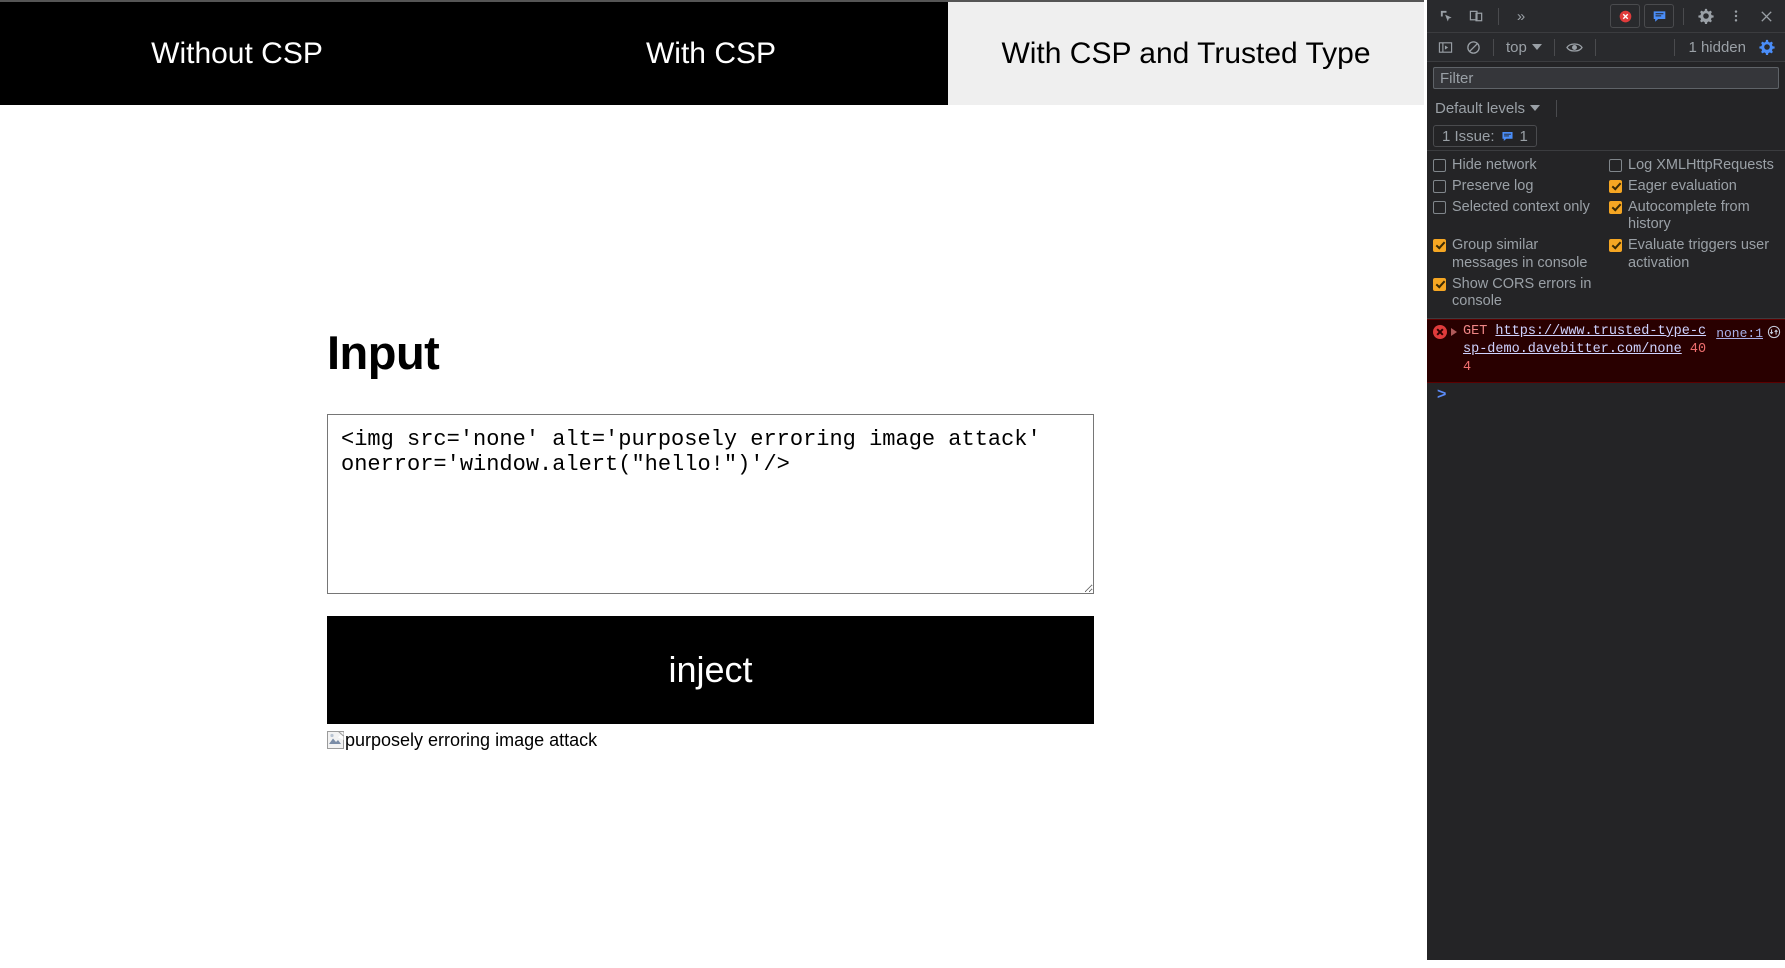  What do you see at coordinates (1701, 165) in the screenshot?
I see `log-xmlhttprequests-label: Log XMLHttpRequests` at bounding box center [1701, 165].